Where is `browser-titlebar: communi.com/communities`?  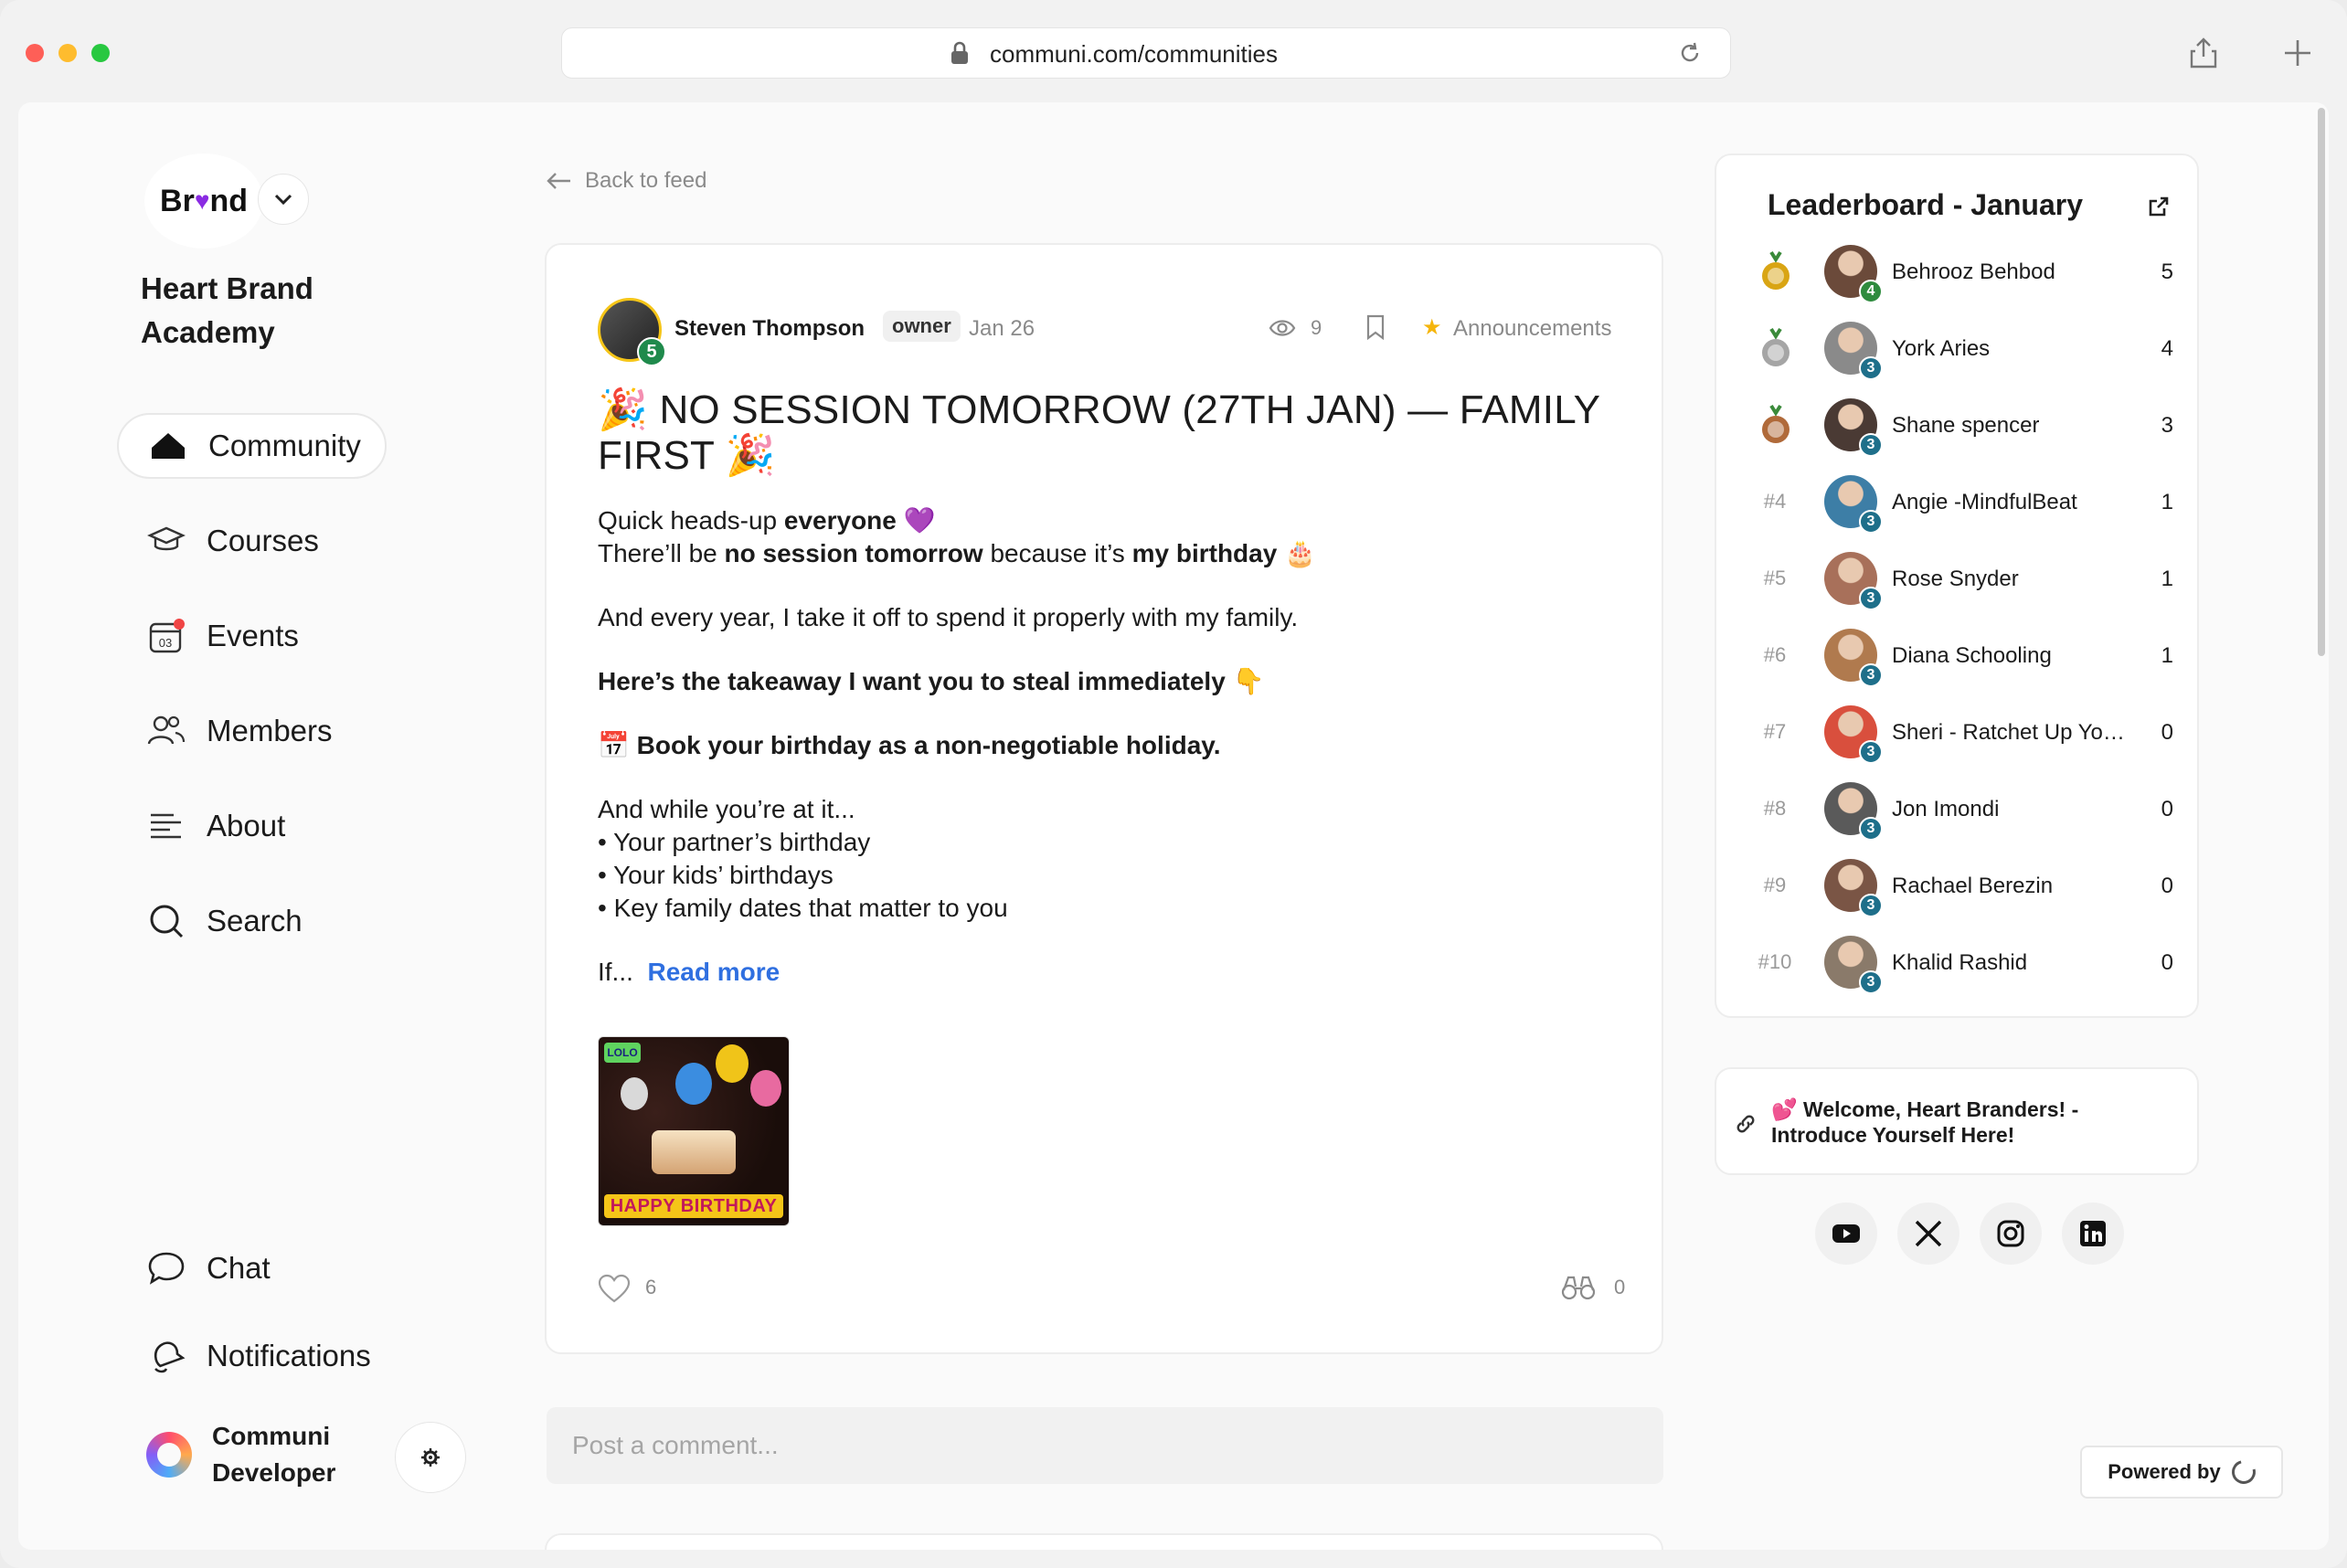 browser-titlebar: communi.com/communities is located at coordinates (1173, 51).